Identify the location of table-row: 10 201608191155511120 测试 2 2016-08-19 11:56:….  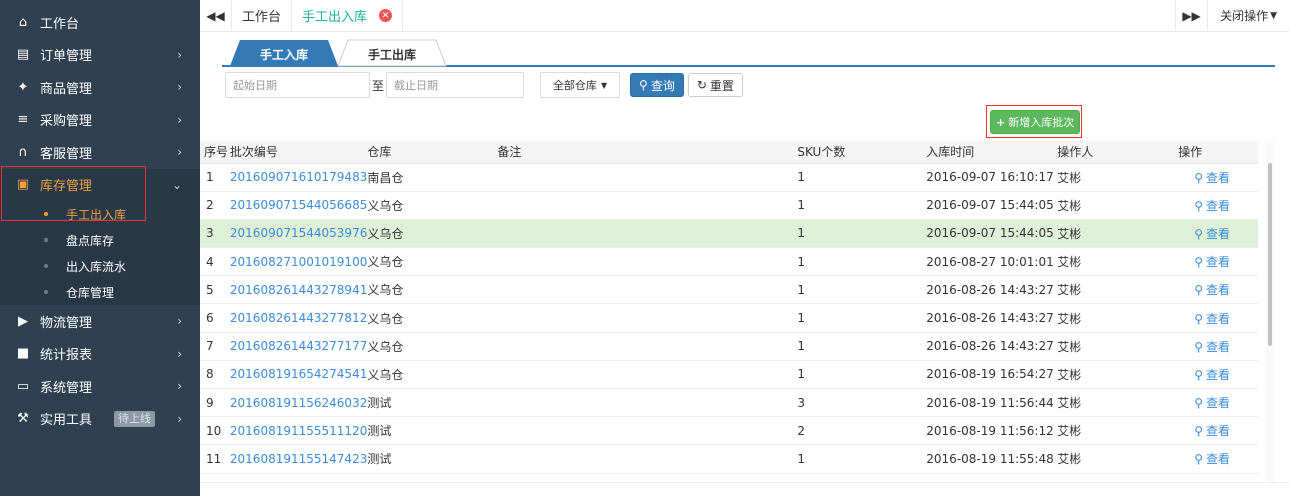
(729, 431).